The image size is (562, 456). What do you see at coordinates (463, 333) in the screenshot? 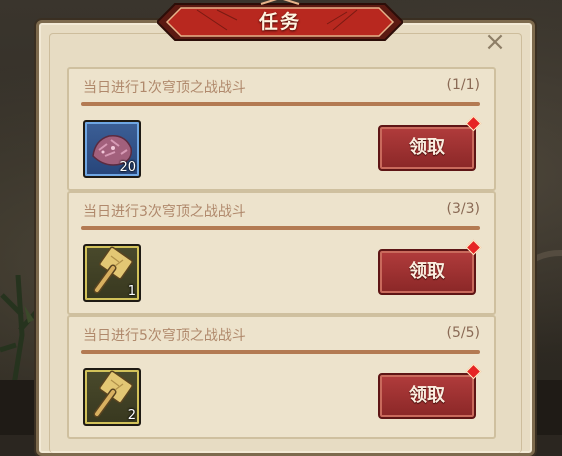
I see `task-progress: (5/5)` at bounding box center [463, 333].